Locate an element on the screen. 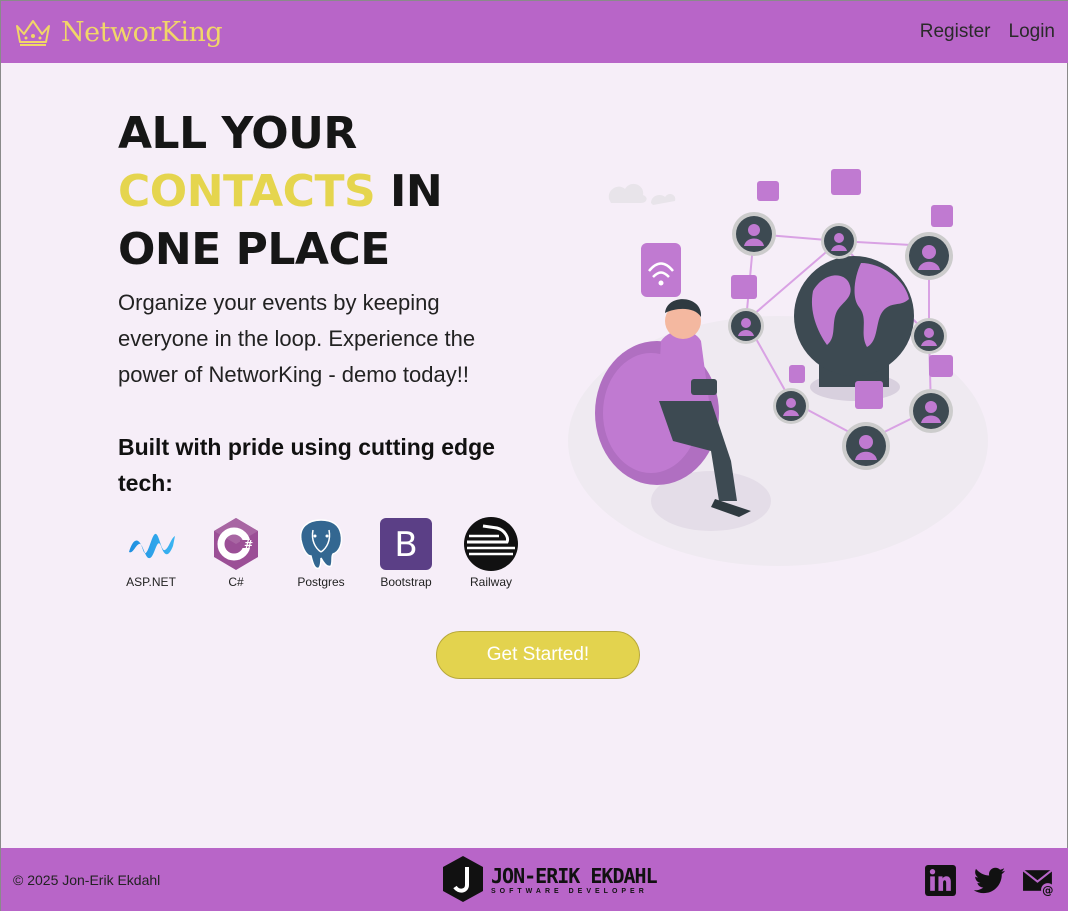 The width and height of the screenshot is (1068, 911). tech-label: Bootstrap is located at coordinates (406, 582).